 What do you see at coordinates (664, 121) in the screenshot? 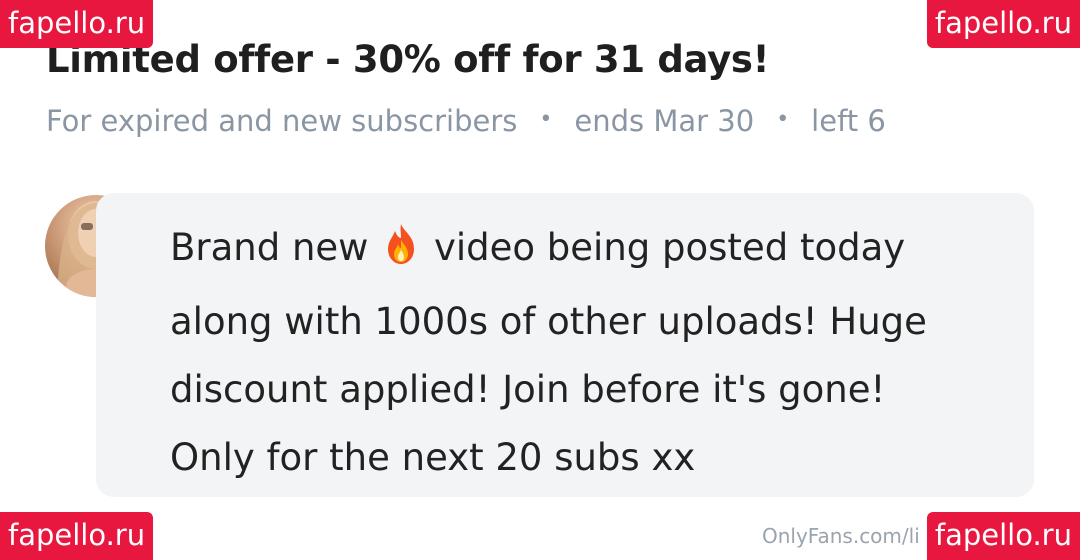
I see `offer-end-date: ends Mar 30` at bounding box center [664, 121].